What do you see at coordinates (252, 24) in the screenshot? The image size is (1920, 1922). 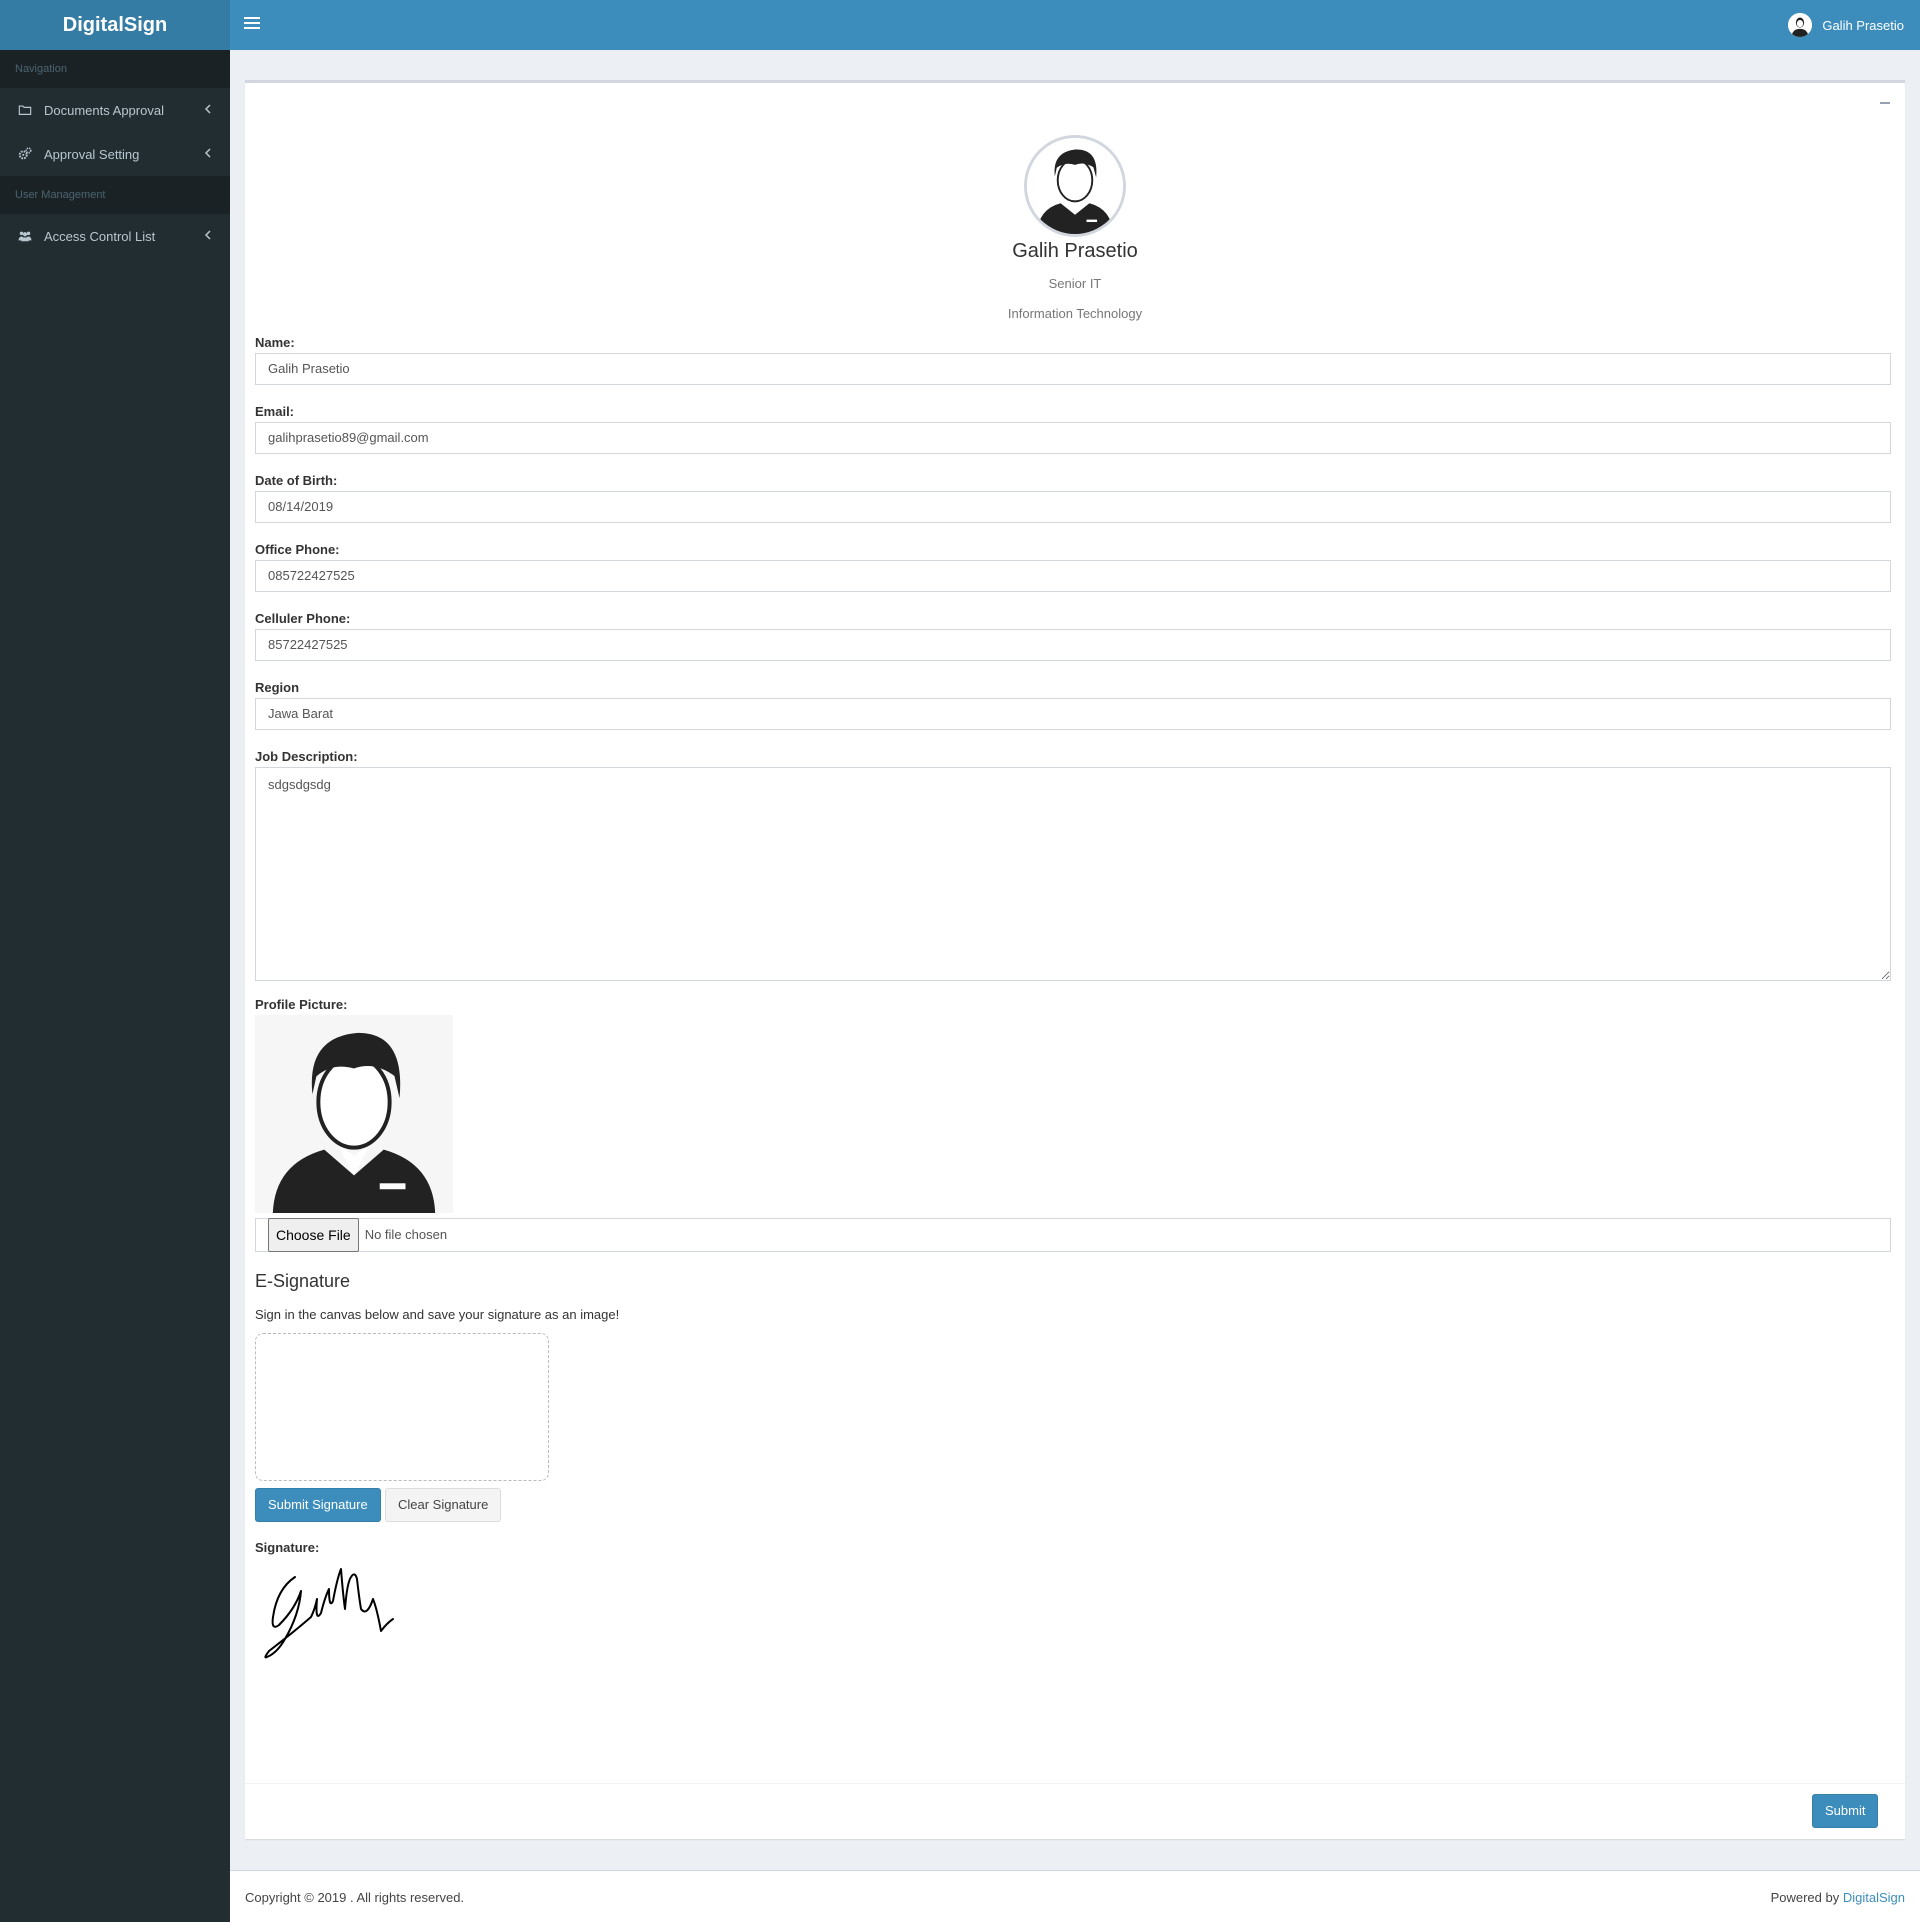 I see `sidebar-toggle-icon` at bounding box center [252, 24].